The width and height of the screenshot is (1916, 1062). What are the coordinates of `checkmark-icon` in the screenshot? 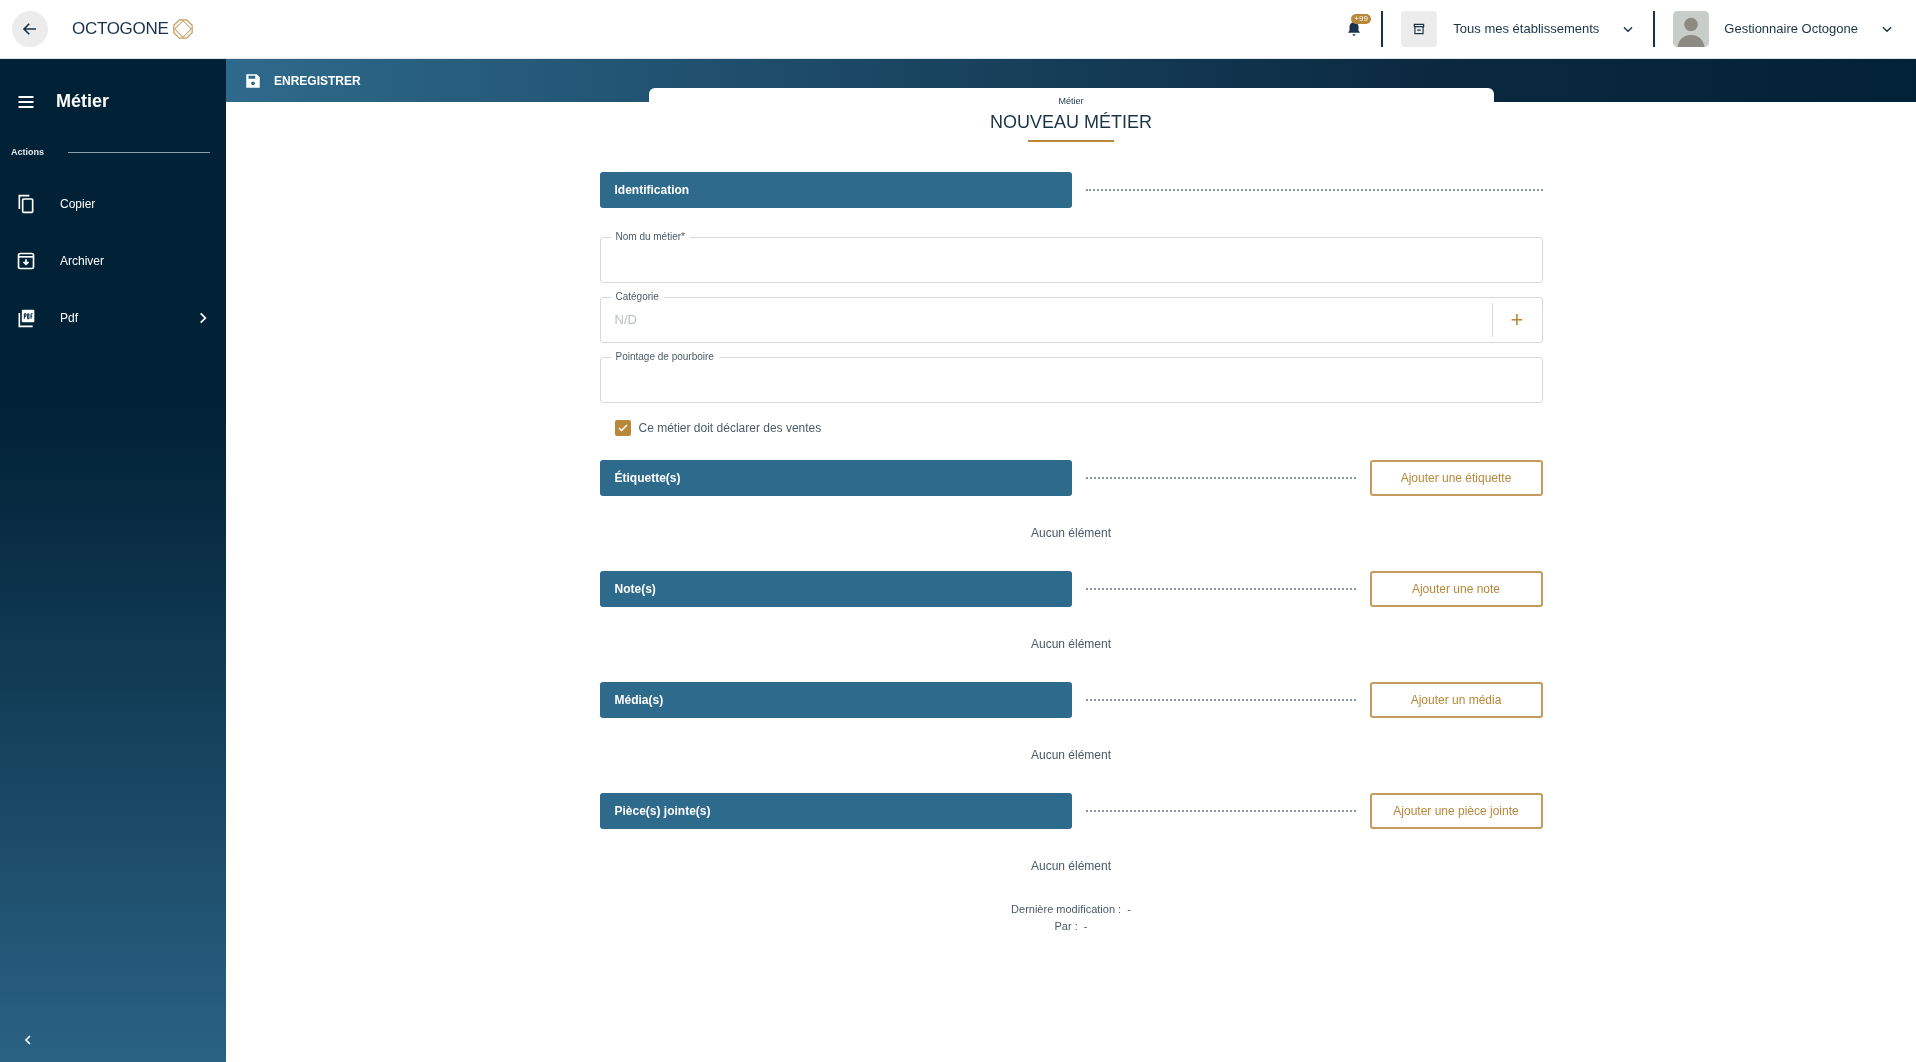 It's located at (622, 427).